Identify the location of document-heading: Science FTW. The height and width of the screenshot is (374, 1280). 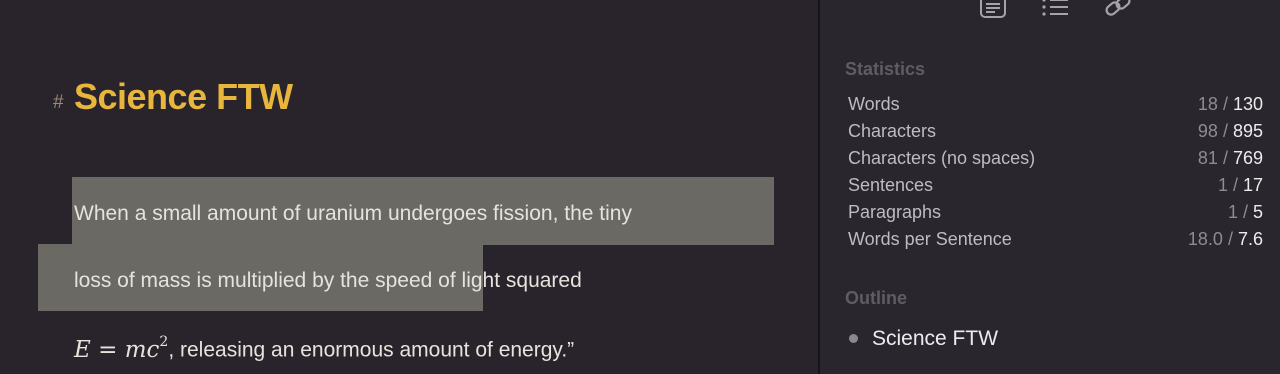
(183, 97).